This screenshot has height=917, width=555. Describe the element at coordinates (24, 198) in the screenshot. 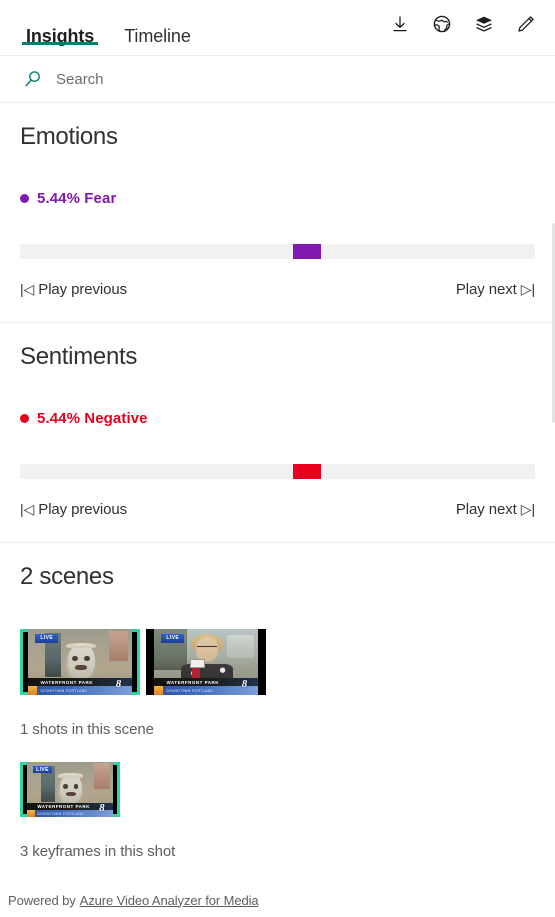

I see `emotion-color-dot` at that location.